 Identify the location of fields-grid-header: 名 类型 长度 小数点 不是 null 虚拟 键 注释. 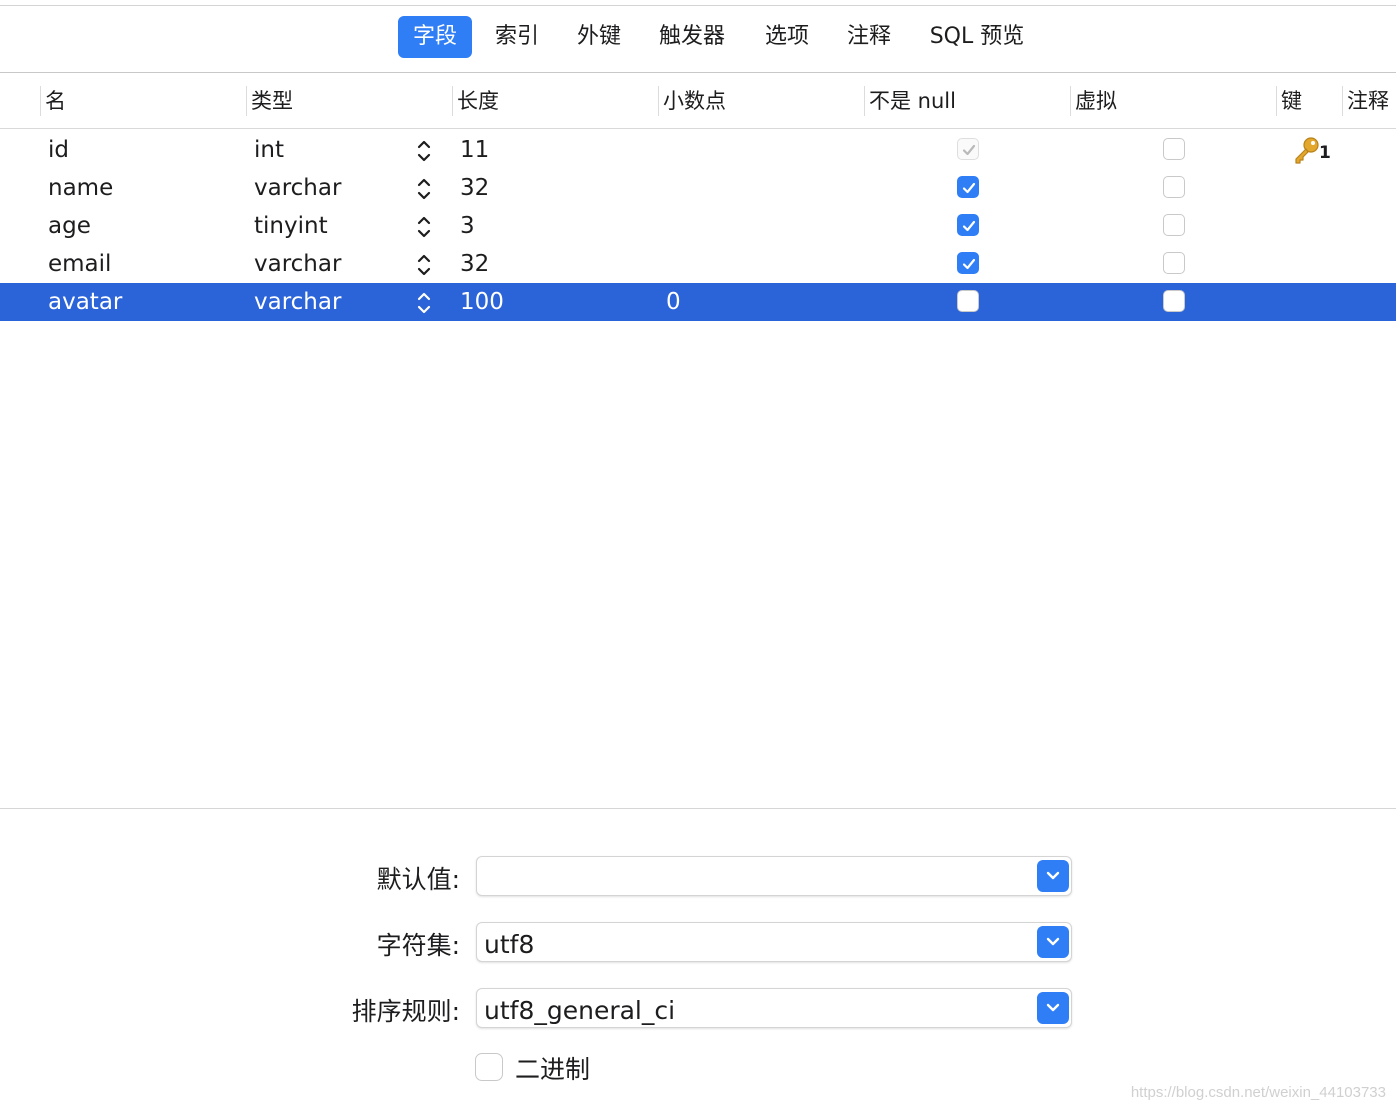
(698, 101).